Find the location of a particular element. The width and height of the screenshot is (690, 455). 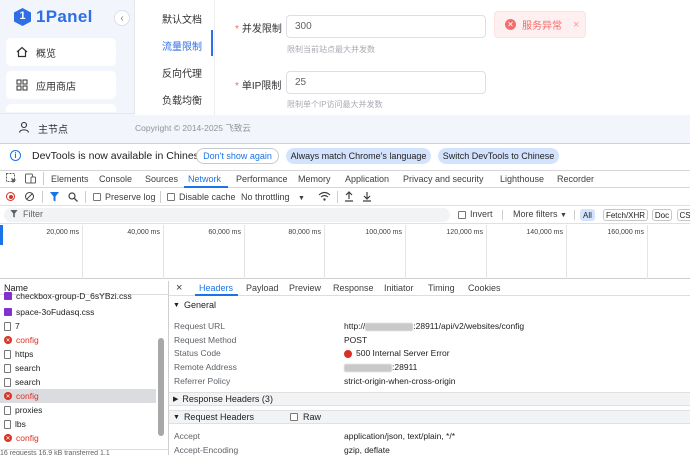

collapse-sidebar-button: ‹ is located at coordinates (122, 18).